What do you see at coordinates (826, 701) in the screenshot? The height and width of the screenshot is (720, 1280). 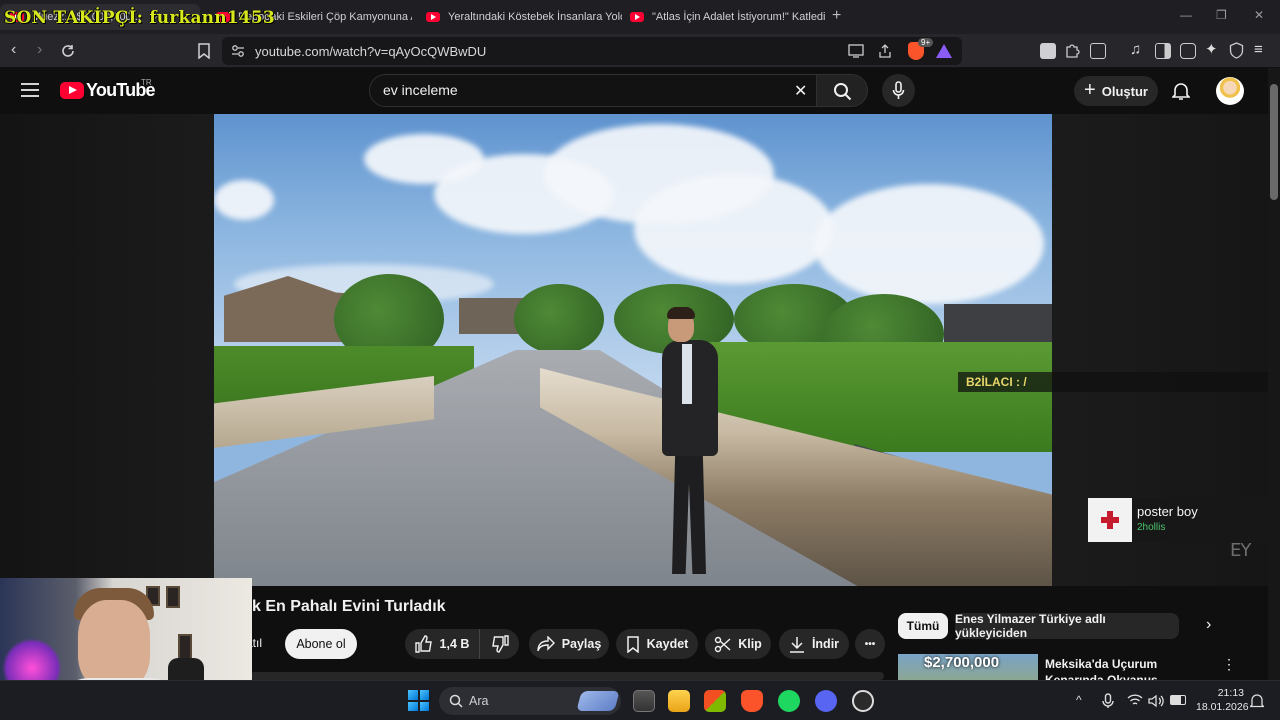 I see `discord-icon` at bounding box center [826, 701].